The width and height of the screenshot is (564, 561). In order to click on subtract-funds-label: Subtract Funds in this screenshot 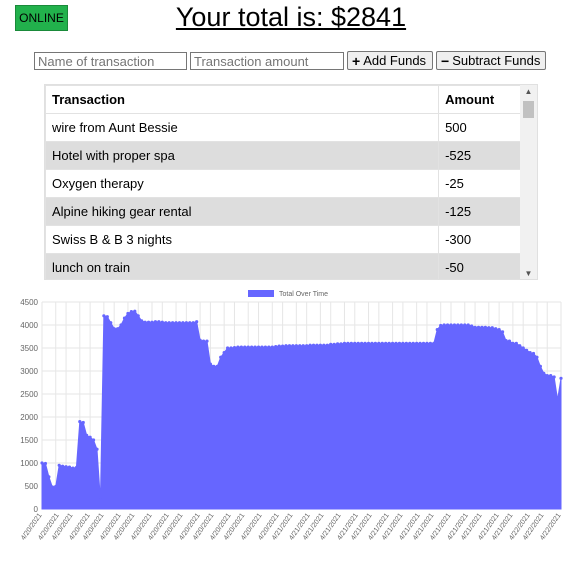, I will do `click(496, 60)`.